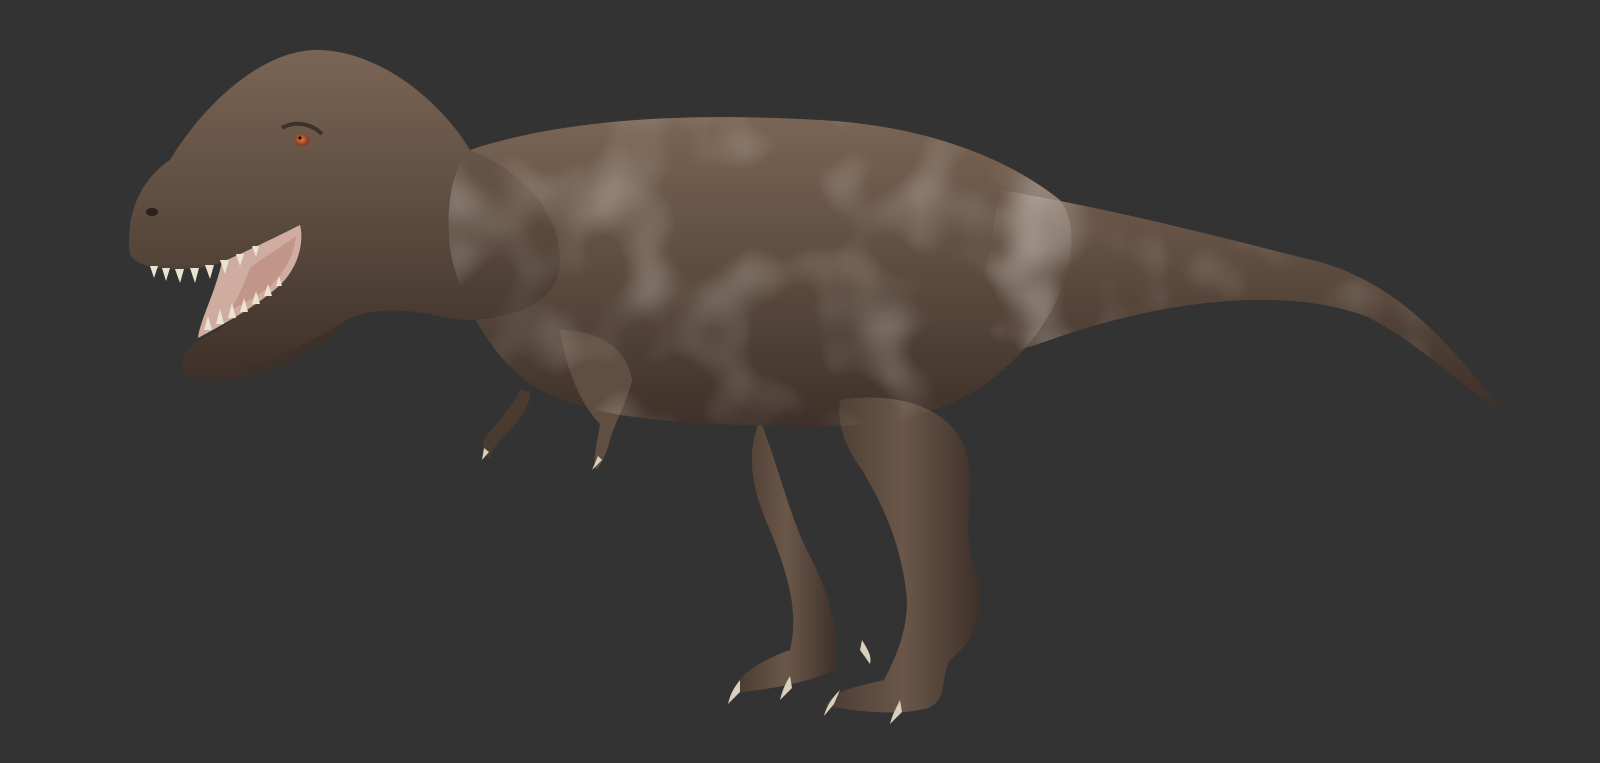  I want to click on eye, so click(302, 140).